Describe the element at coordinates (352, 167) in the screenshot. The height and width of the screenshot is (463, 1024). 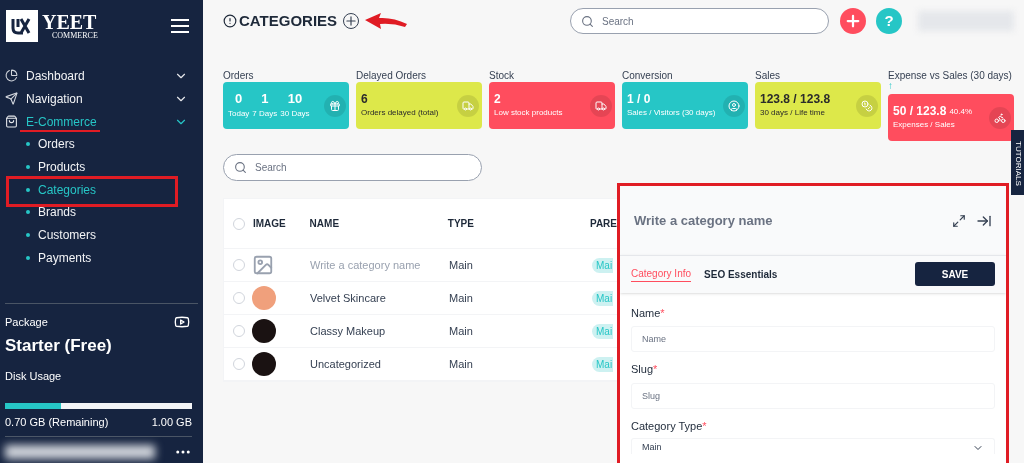
I see `table-search-field: Search` at that location.